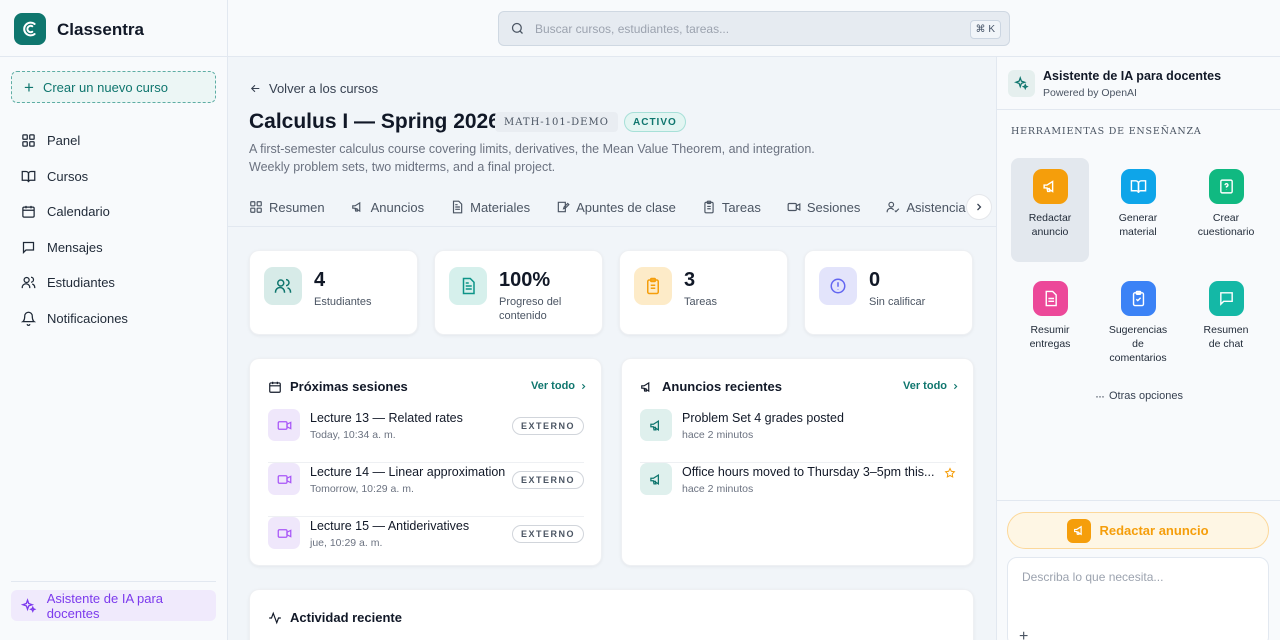 The height and width of the screenshot is (640, 1280). What do you see at coordinates (925, 386) in the screenshot?
I see `see-all-label: Ver todo` at bounding box center [925, 386].